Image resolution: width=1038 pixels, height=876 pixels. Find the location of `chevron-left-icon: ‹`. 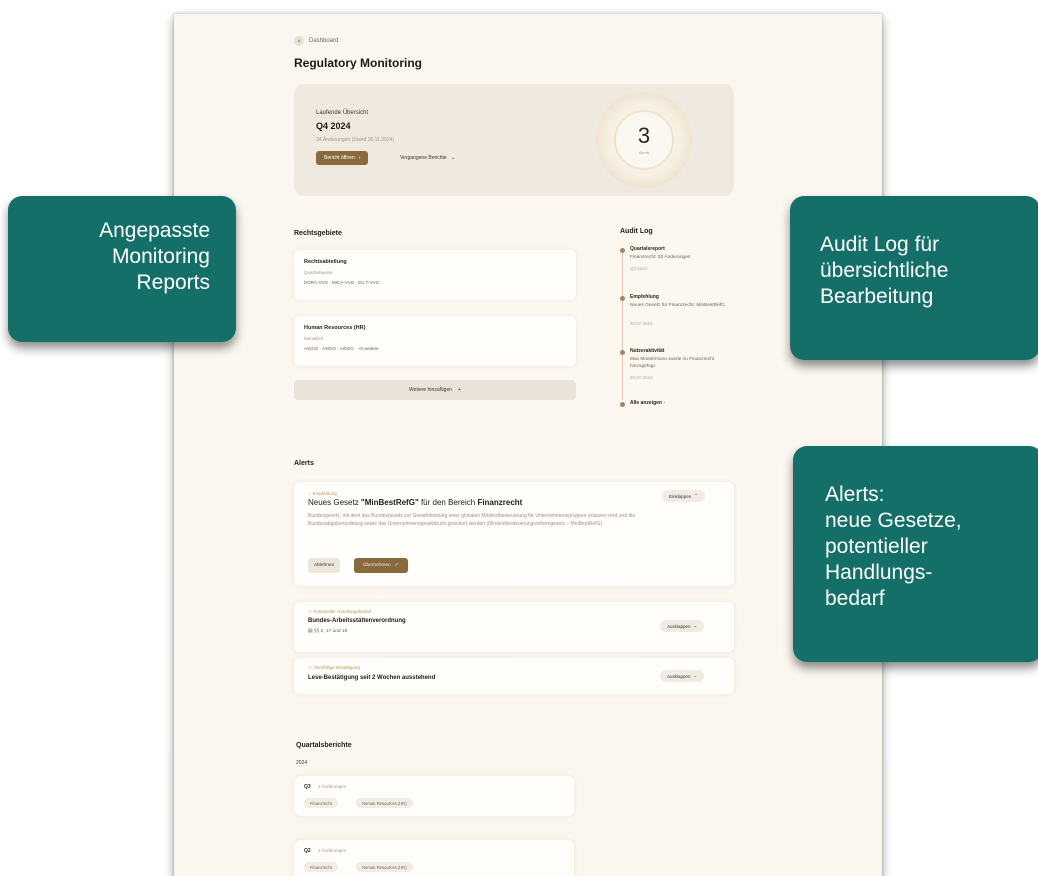

chevron-left-icon: ‹ is located at coordinates (299, 41).